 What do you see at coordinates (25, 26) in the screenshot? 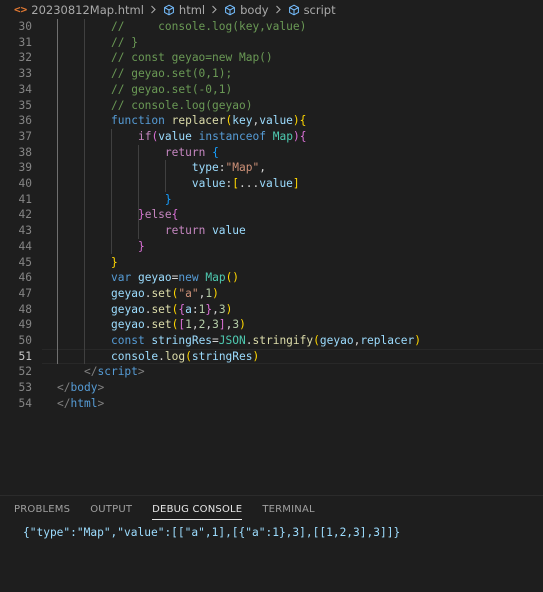
I see `line-number: 30` at bounding box center [25, 26].